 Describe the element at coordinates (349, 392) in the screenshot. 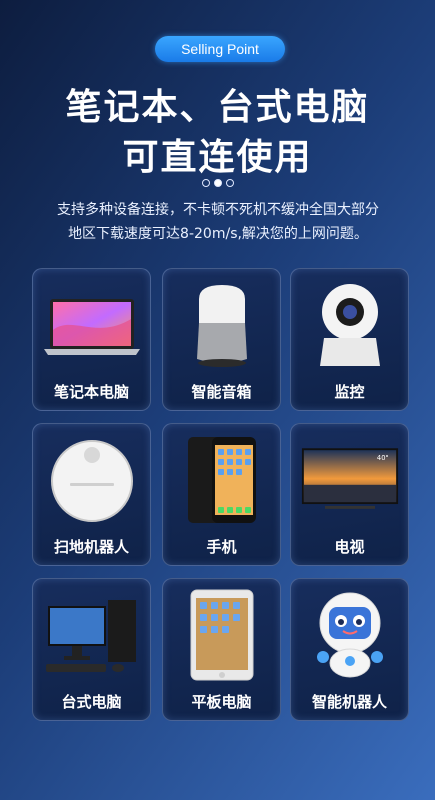

I see `device-label: 监控` at that location.